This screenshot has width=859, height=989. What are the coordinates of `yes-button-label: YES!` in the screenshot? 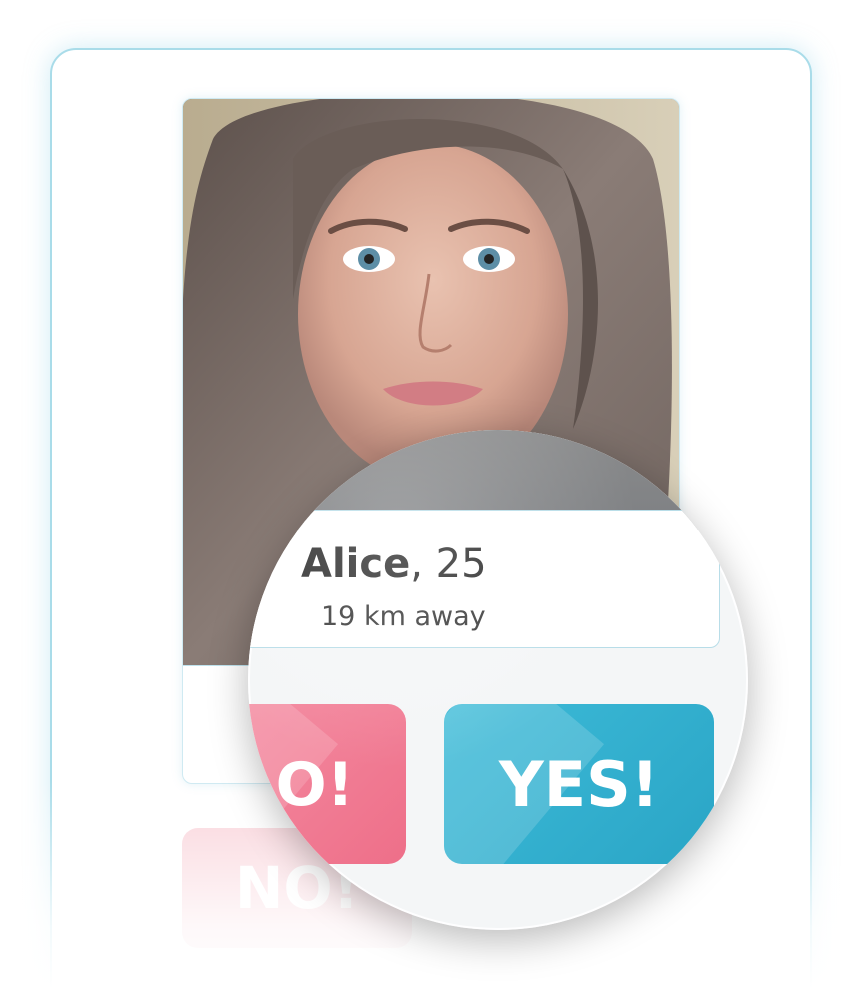 It's located at (579, 784).